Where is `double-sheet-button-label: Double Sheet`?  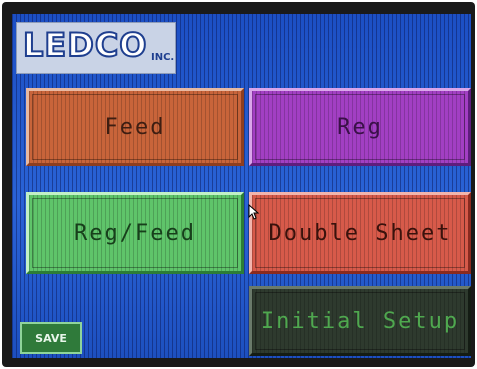
double-sheet-button-label: Double Sheet is located at coordinates (360, 233).